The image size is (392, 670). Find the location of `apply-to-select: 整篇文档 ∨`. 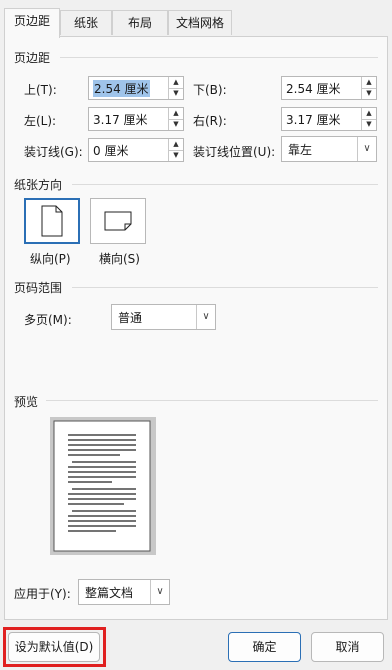

apply-to-select: 整篇文档 ∨ is located at coordinates (124, 592).